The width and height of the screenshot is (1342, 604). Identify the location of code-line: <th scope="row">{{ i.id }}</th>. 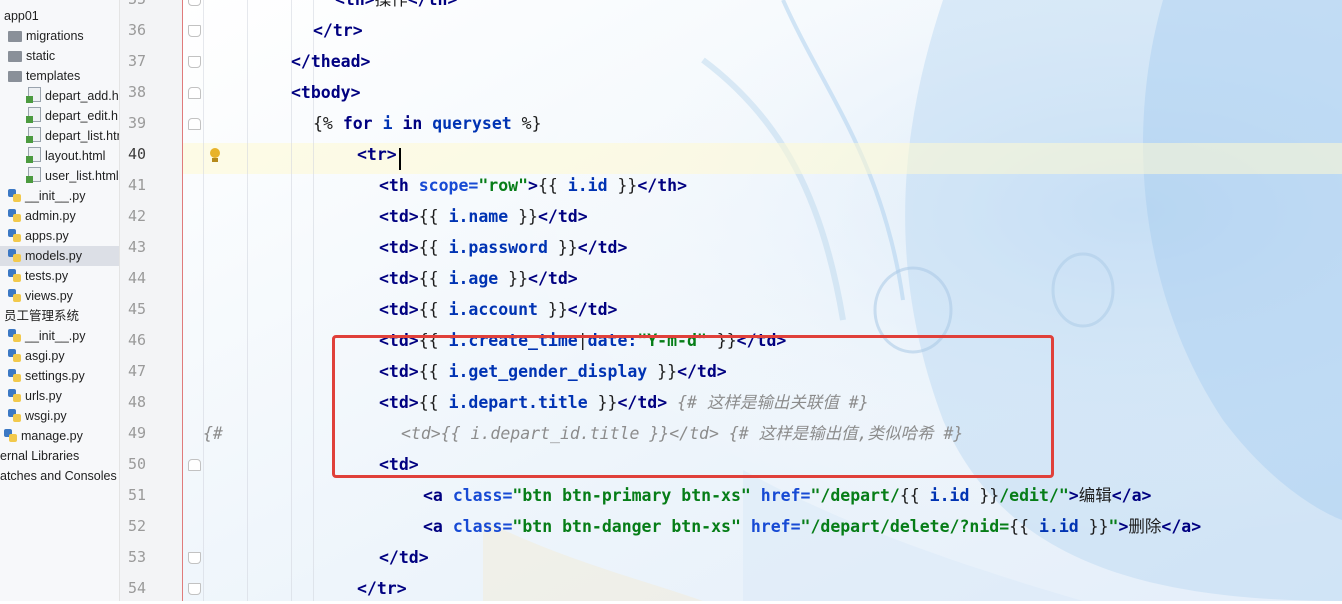
(533, 185).